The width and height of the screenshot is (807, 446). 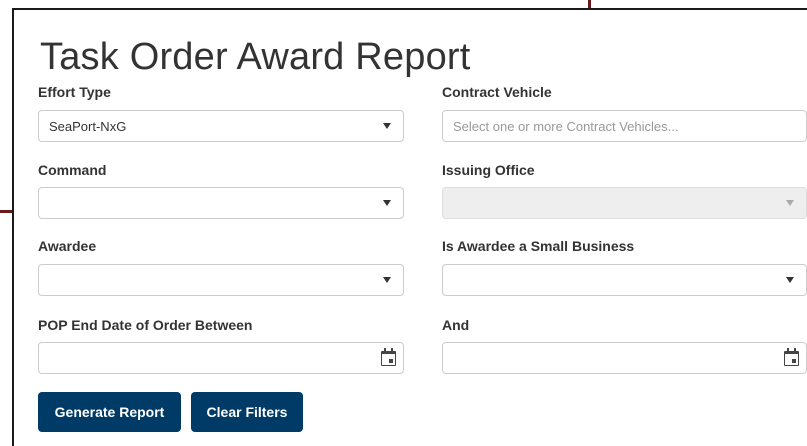 I want to click on contract-vehicle-label: Contract Vehicle, so click(x=497, y=92).